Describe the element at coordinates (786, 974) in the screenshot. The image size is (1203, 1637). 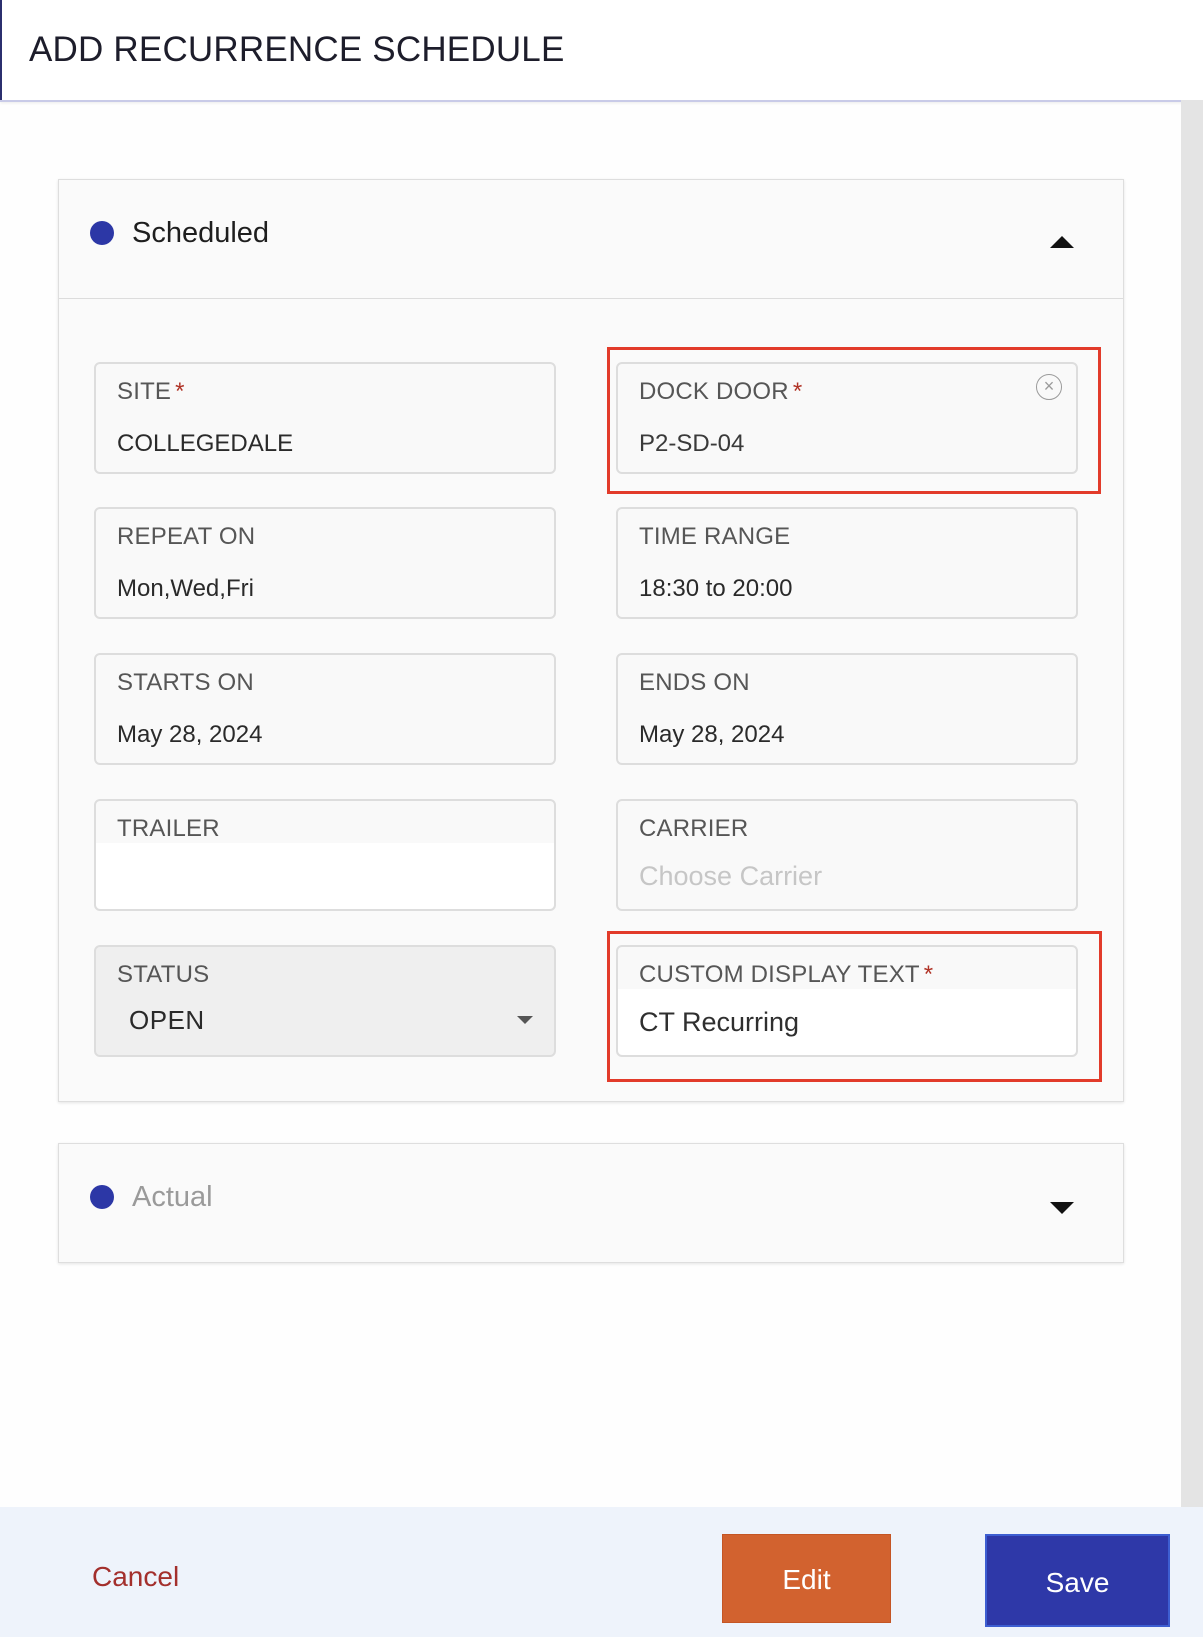
I see `custom-display-text-label: CUSTOM DISPLAY TEXT *` at that location.